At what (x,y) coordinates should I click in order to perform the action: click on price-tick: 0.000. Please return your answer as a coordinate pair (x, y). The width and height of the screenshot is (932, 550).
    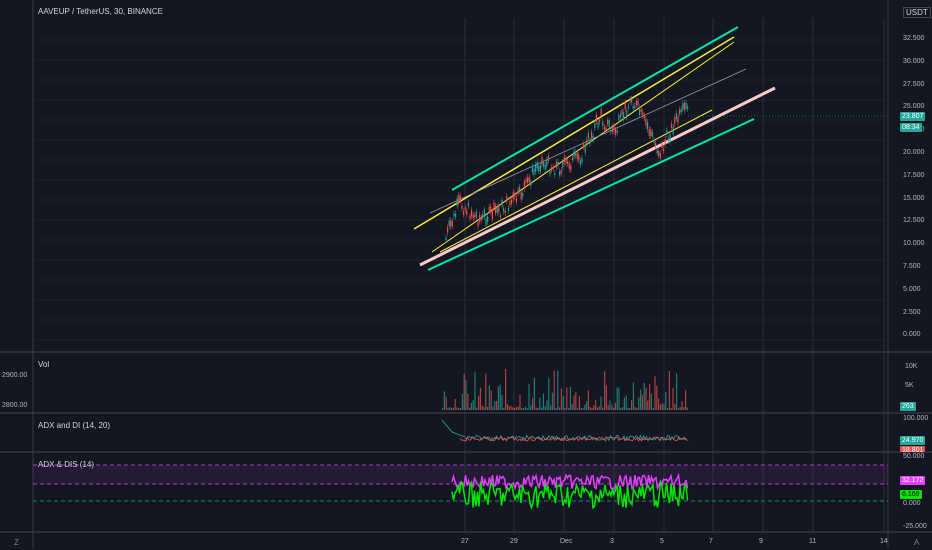
    Looking at the image, I should click on (912, 335).